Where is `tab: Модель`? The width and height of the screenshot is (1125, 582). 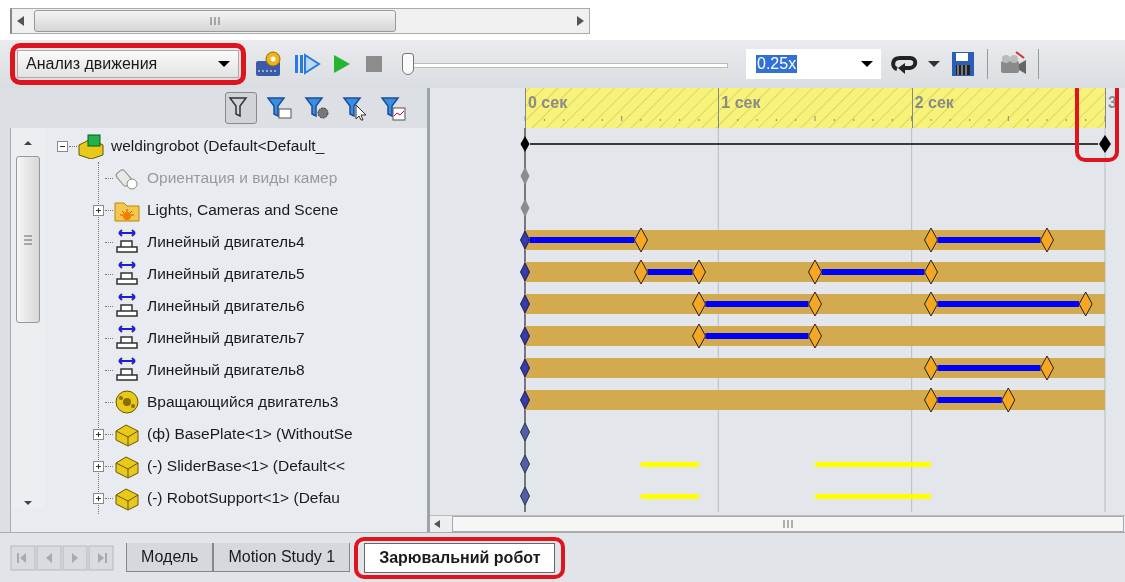
tab: Модель is located at coordinates (170, 557).